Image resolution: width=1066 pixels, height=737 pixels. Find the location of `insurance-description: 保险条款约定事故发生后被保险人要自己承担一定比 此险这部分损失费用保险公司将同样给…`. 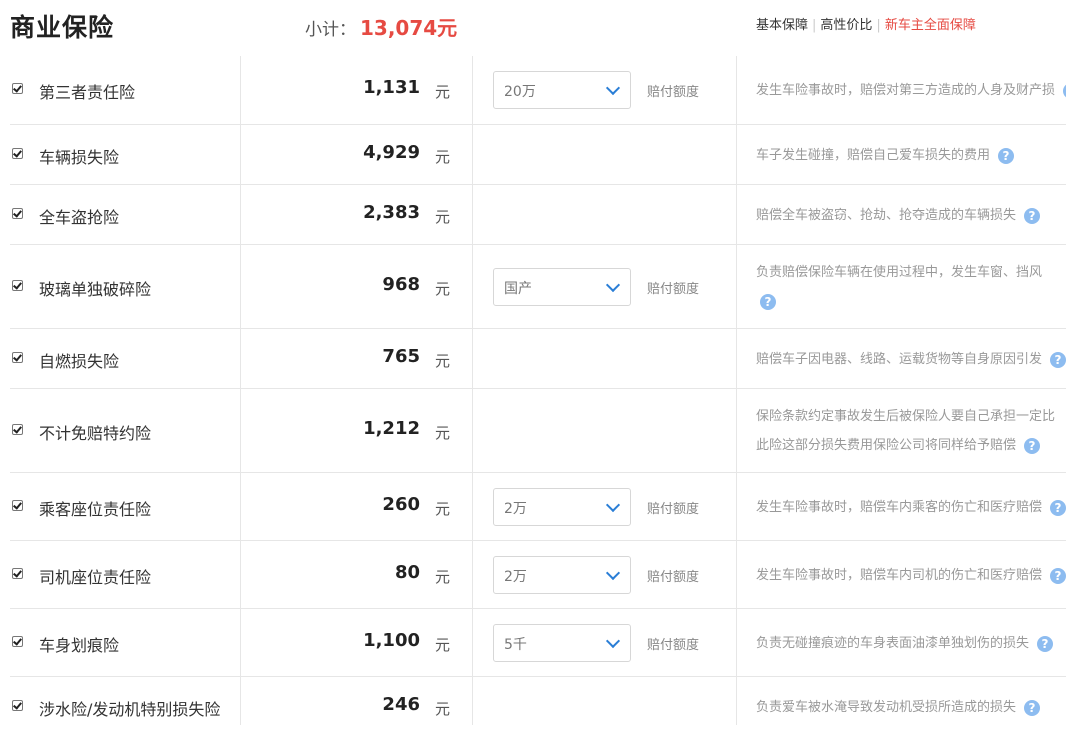

insurance-description: 保险条款约定事故发生后被保险人要自己承担一定比 此险这部分损失费用保险公司将同样给… is located at coordinates (911, 431).